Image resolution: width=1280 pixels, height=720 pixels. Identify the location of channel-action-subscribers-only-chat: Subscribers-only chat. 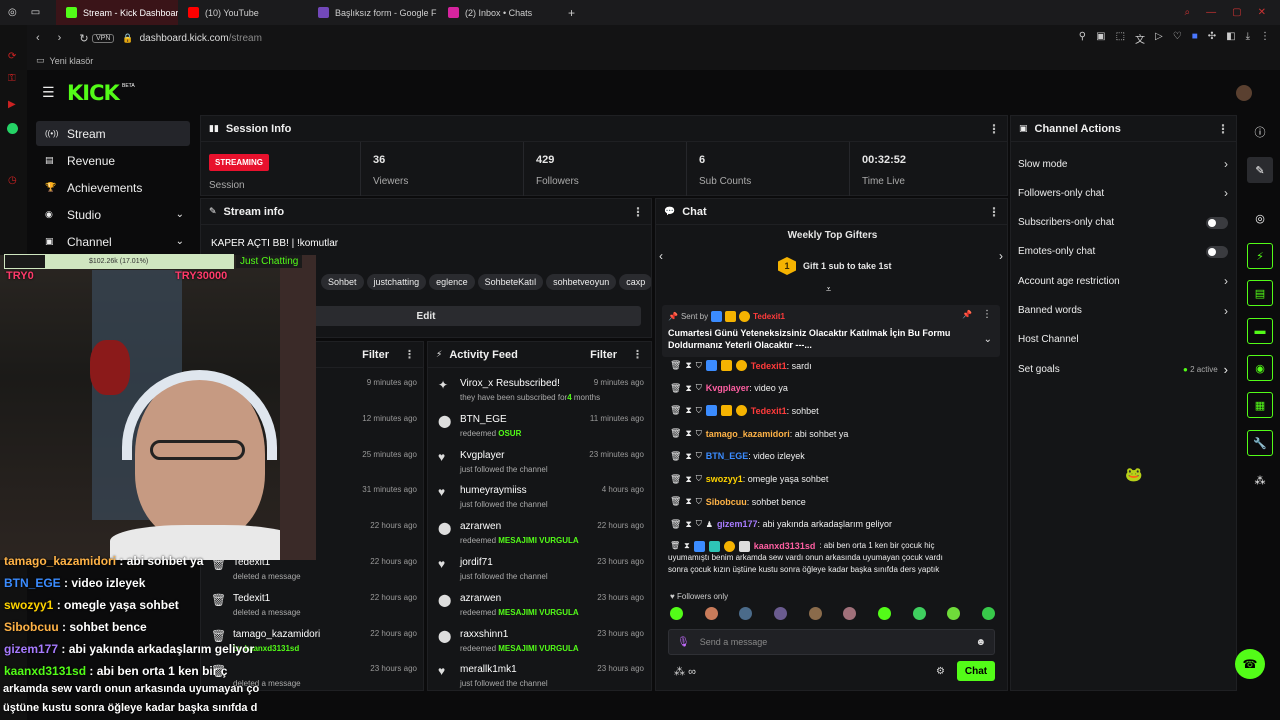
(1123, 223).